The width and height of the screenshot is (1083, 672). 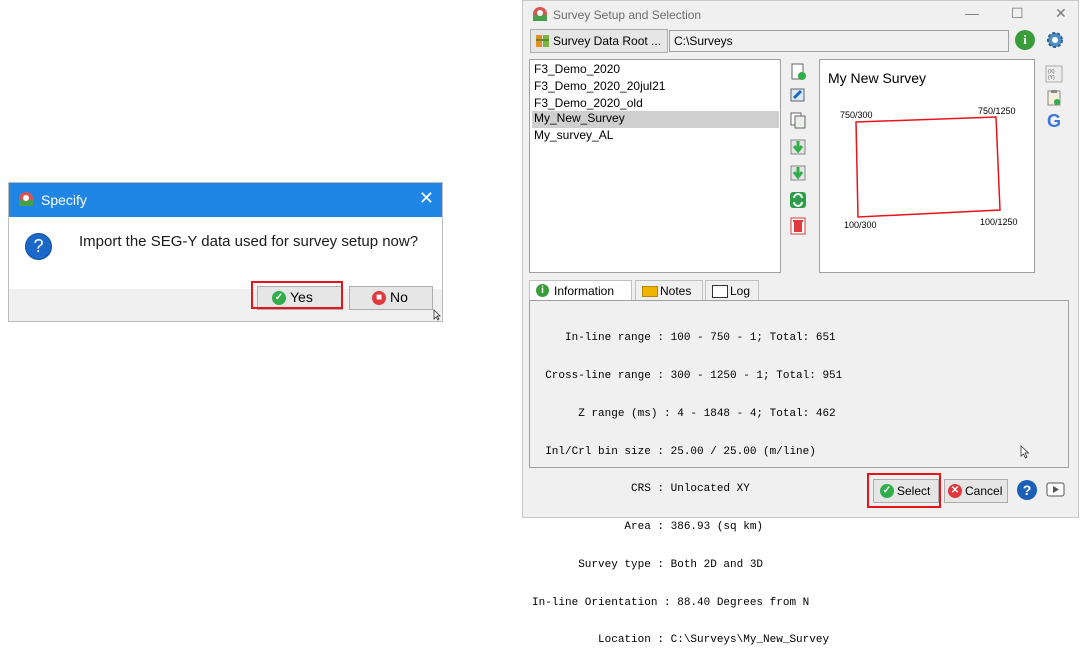 What do you see at coordinates (655, 136) in the screenshot?
I see `survey-list-item: My_survey_AL` at bounding box center [655, 136].